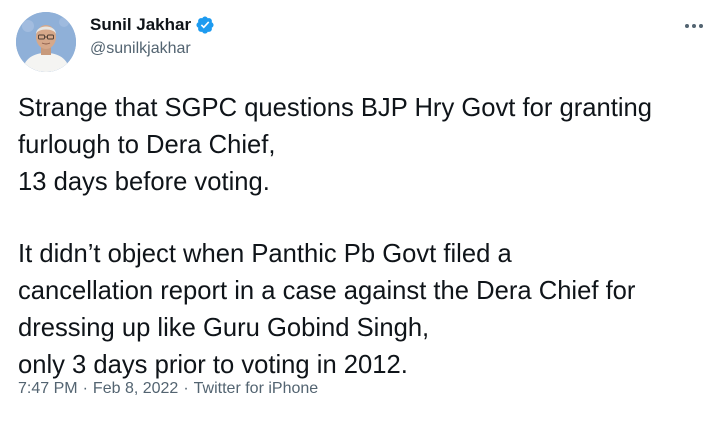 The width and height of the screenshot is (720, 432). I want to click on tweet-date: Feb 8, 2022, so click(135, 388).